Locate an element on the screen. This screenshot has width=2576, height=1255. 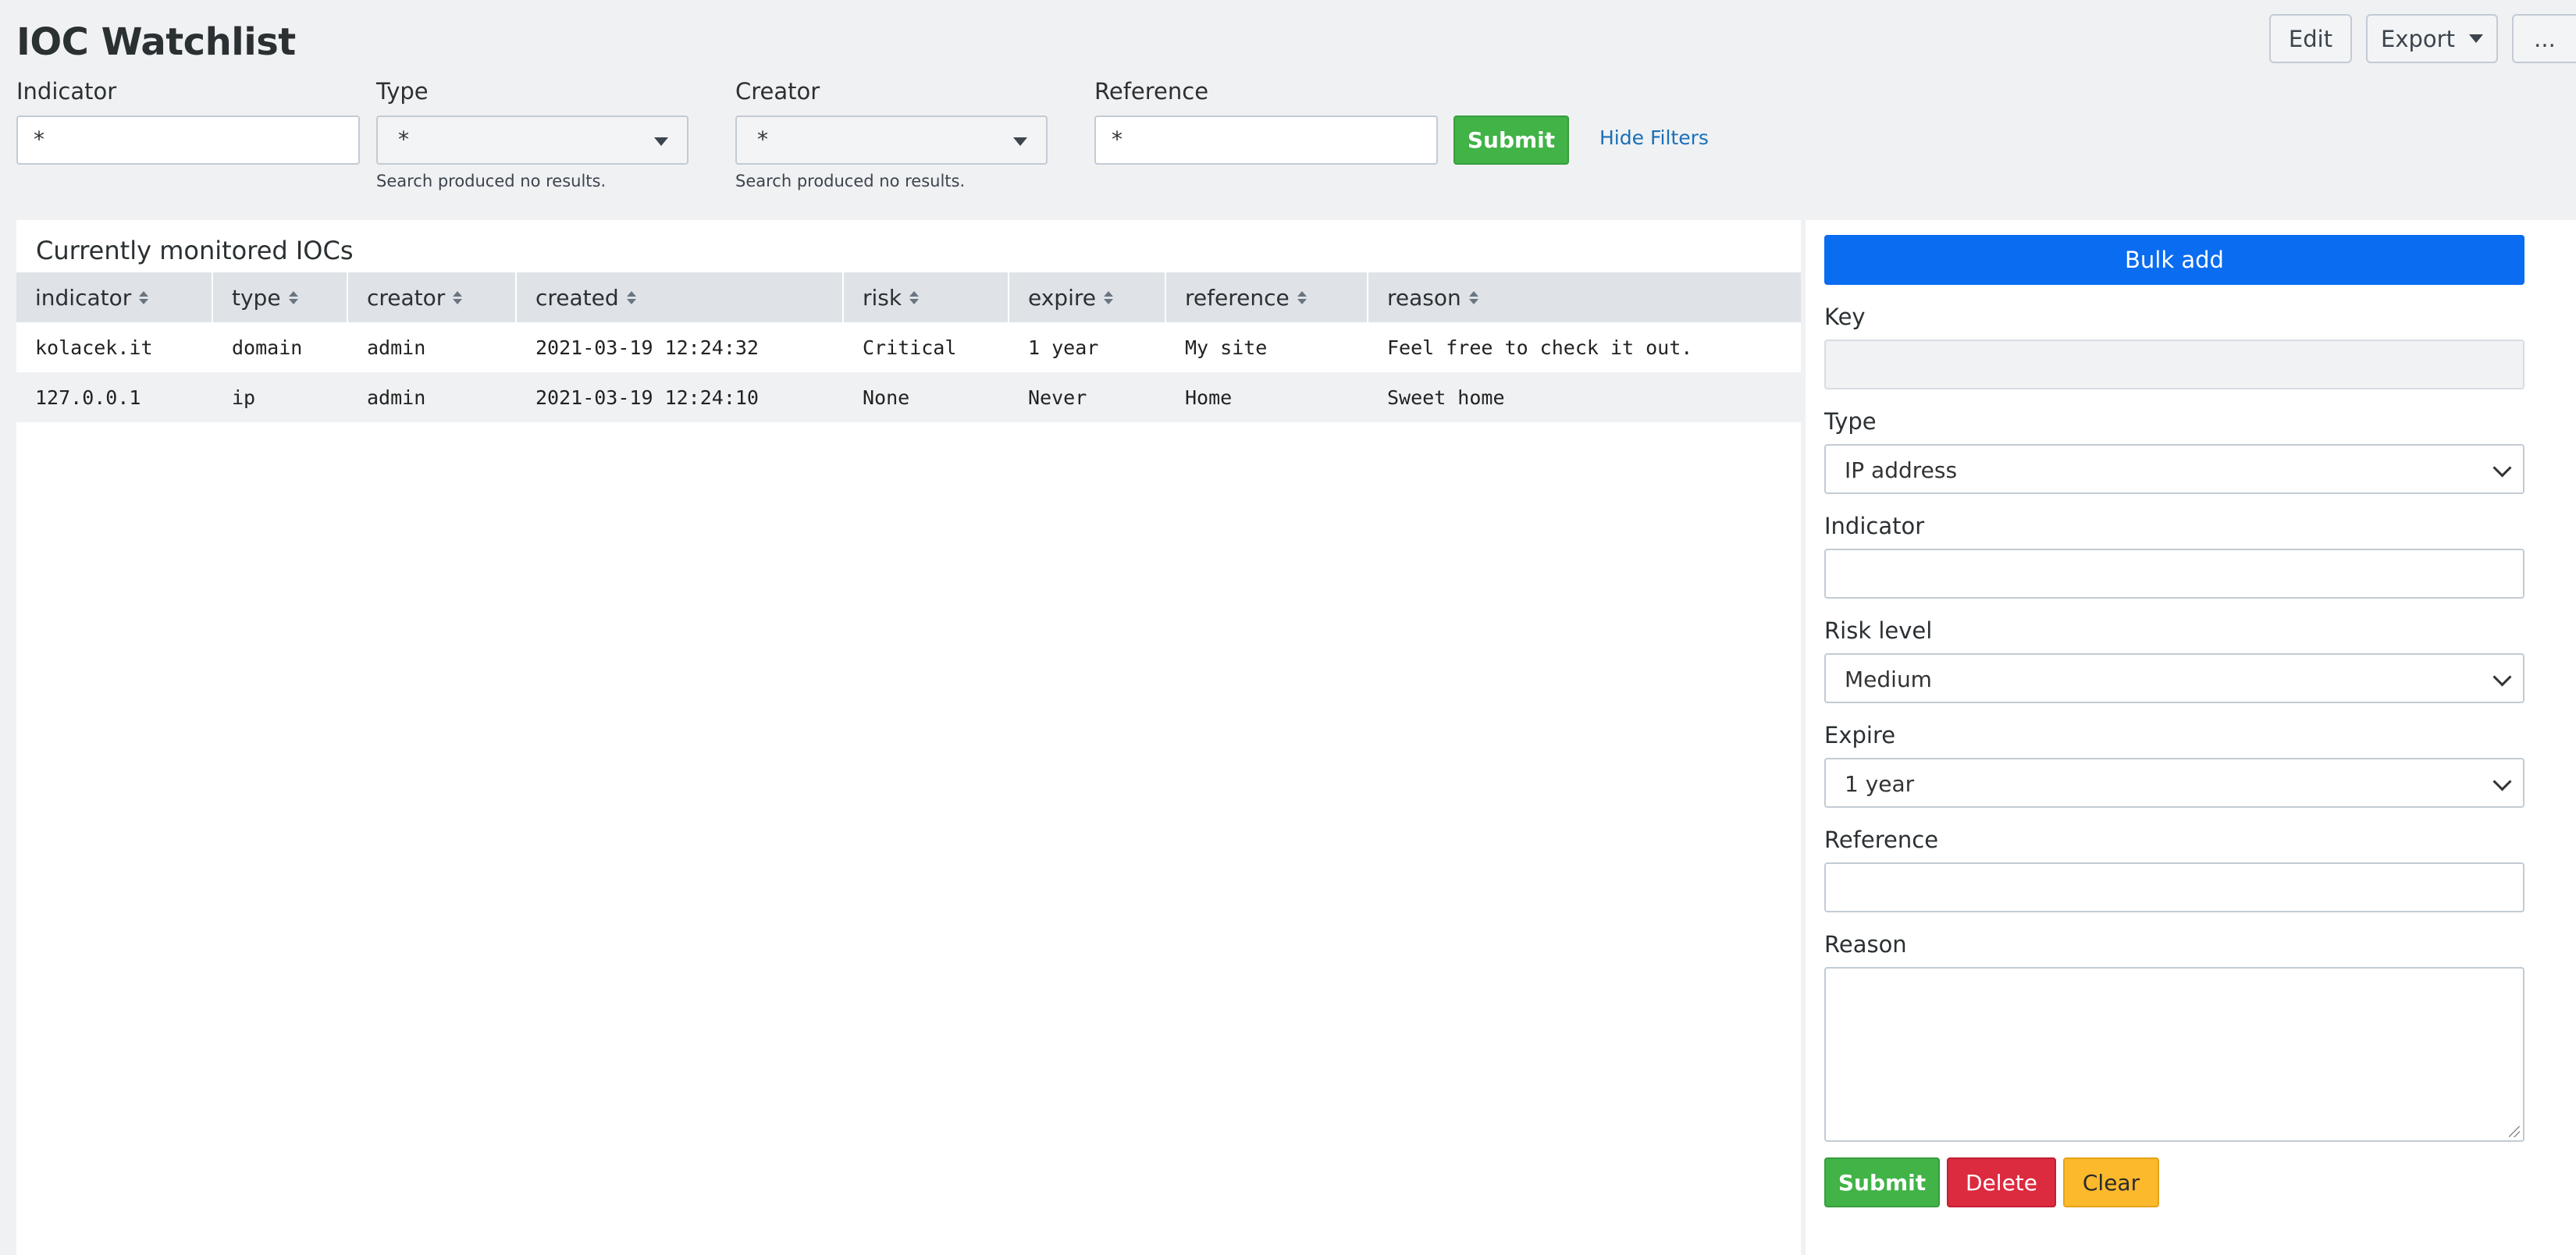
column-header-created: created is located at coordinates (680, 297).